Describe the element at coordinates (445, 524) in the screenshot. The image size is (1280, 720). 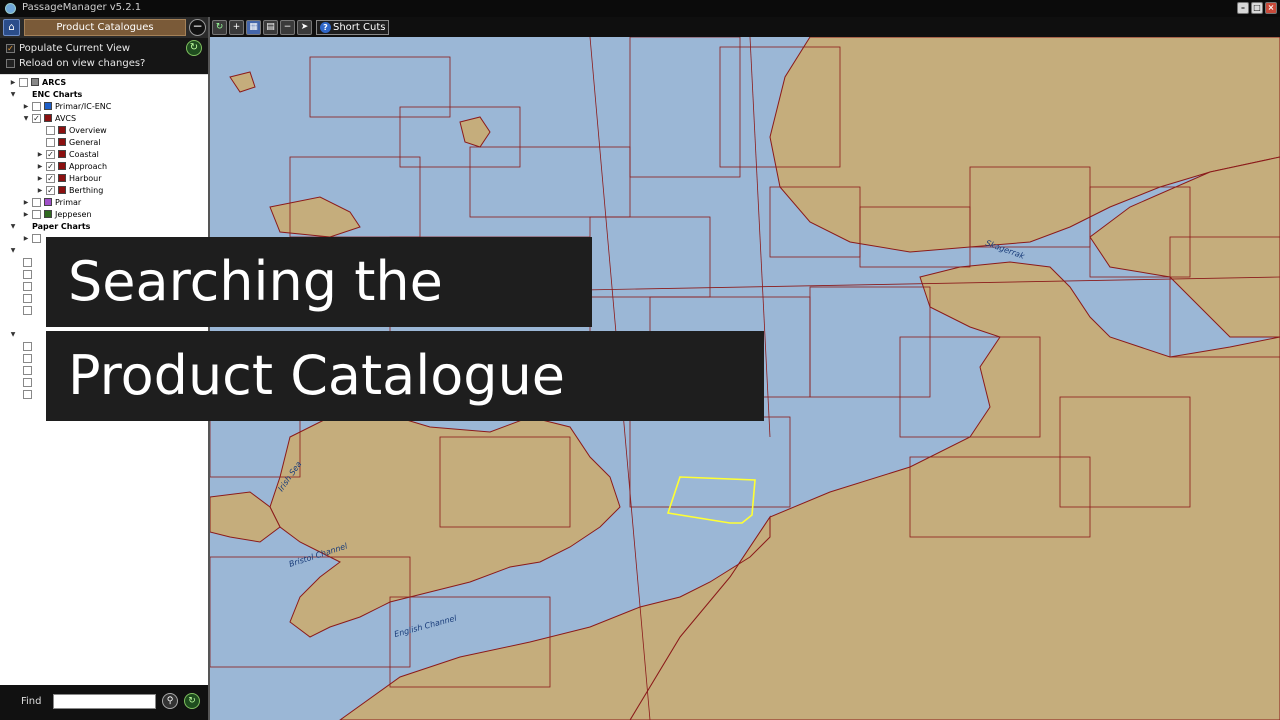
I see `land-great-britain` at that location.